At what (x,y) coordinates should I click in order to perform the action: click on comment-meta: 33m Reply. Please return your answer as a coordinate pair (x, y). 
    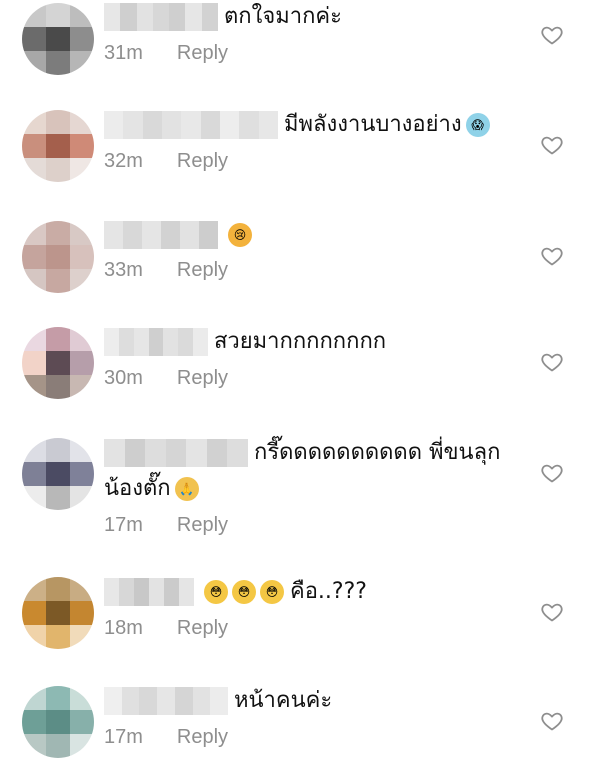
    Looking at the image, I should click on (322, 270).